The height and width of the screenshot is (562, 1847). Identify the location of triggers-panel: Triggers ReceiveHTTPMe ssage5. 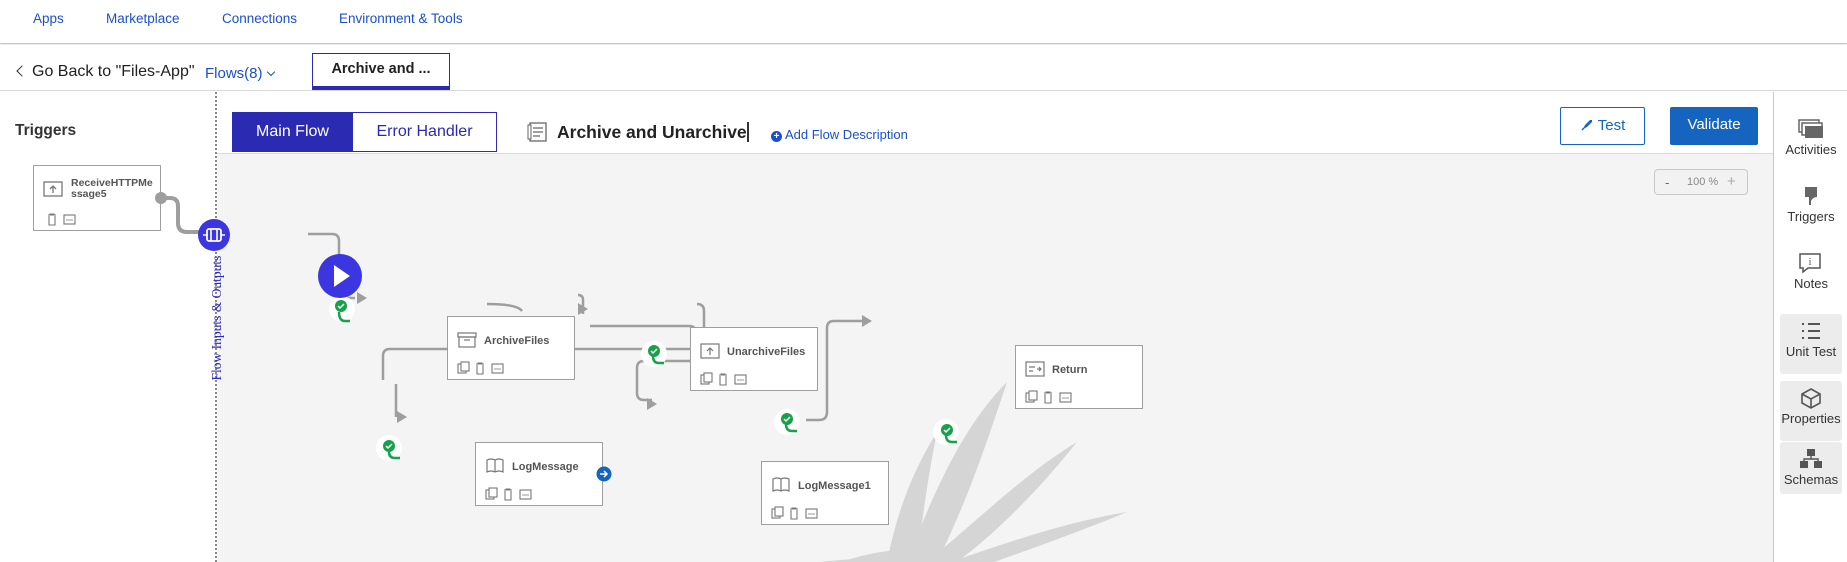
(108, 327).